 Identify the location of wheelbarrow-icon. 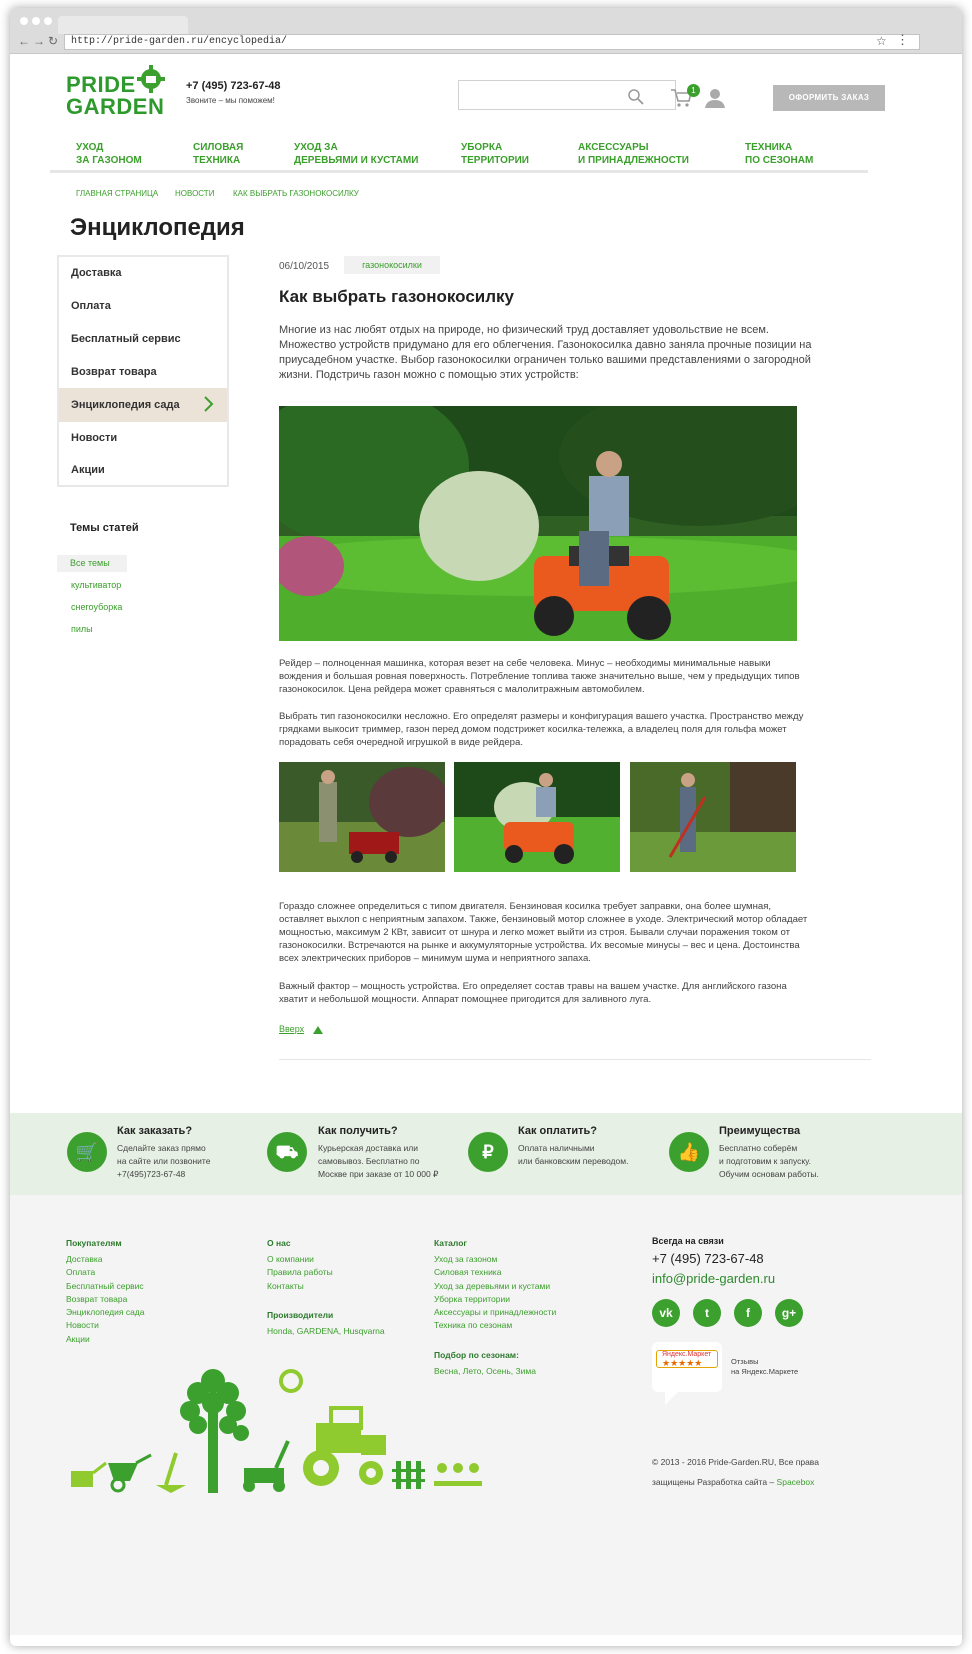
(130, 1473).